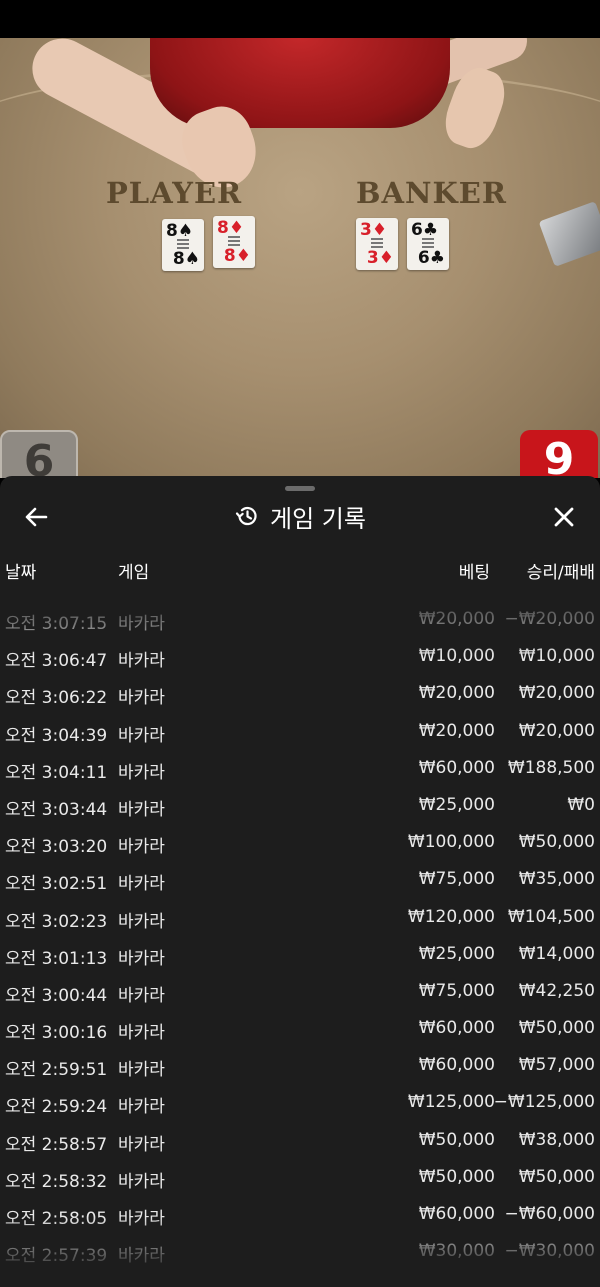  What do you see at coordinates (561, 570) in the screenshot?
I see `column-header-result: 승리/패배` at bounding box center [561, 570].